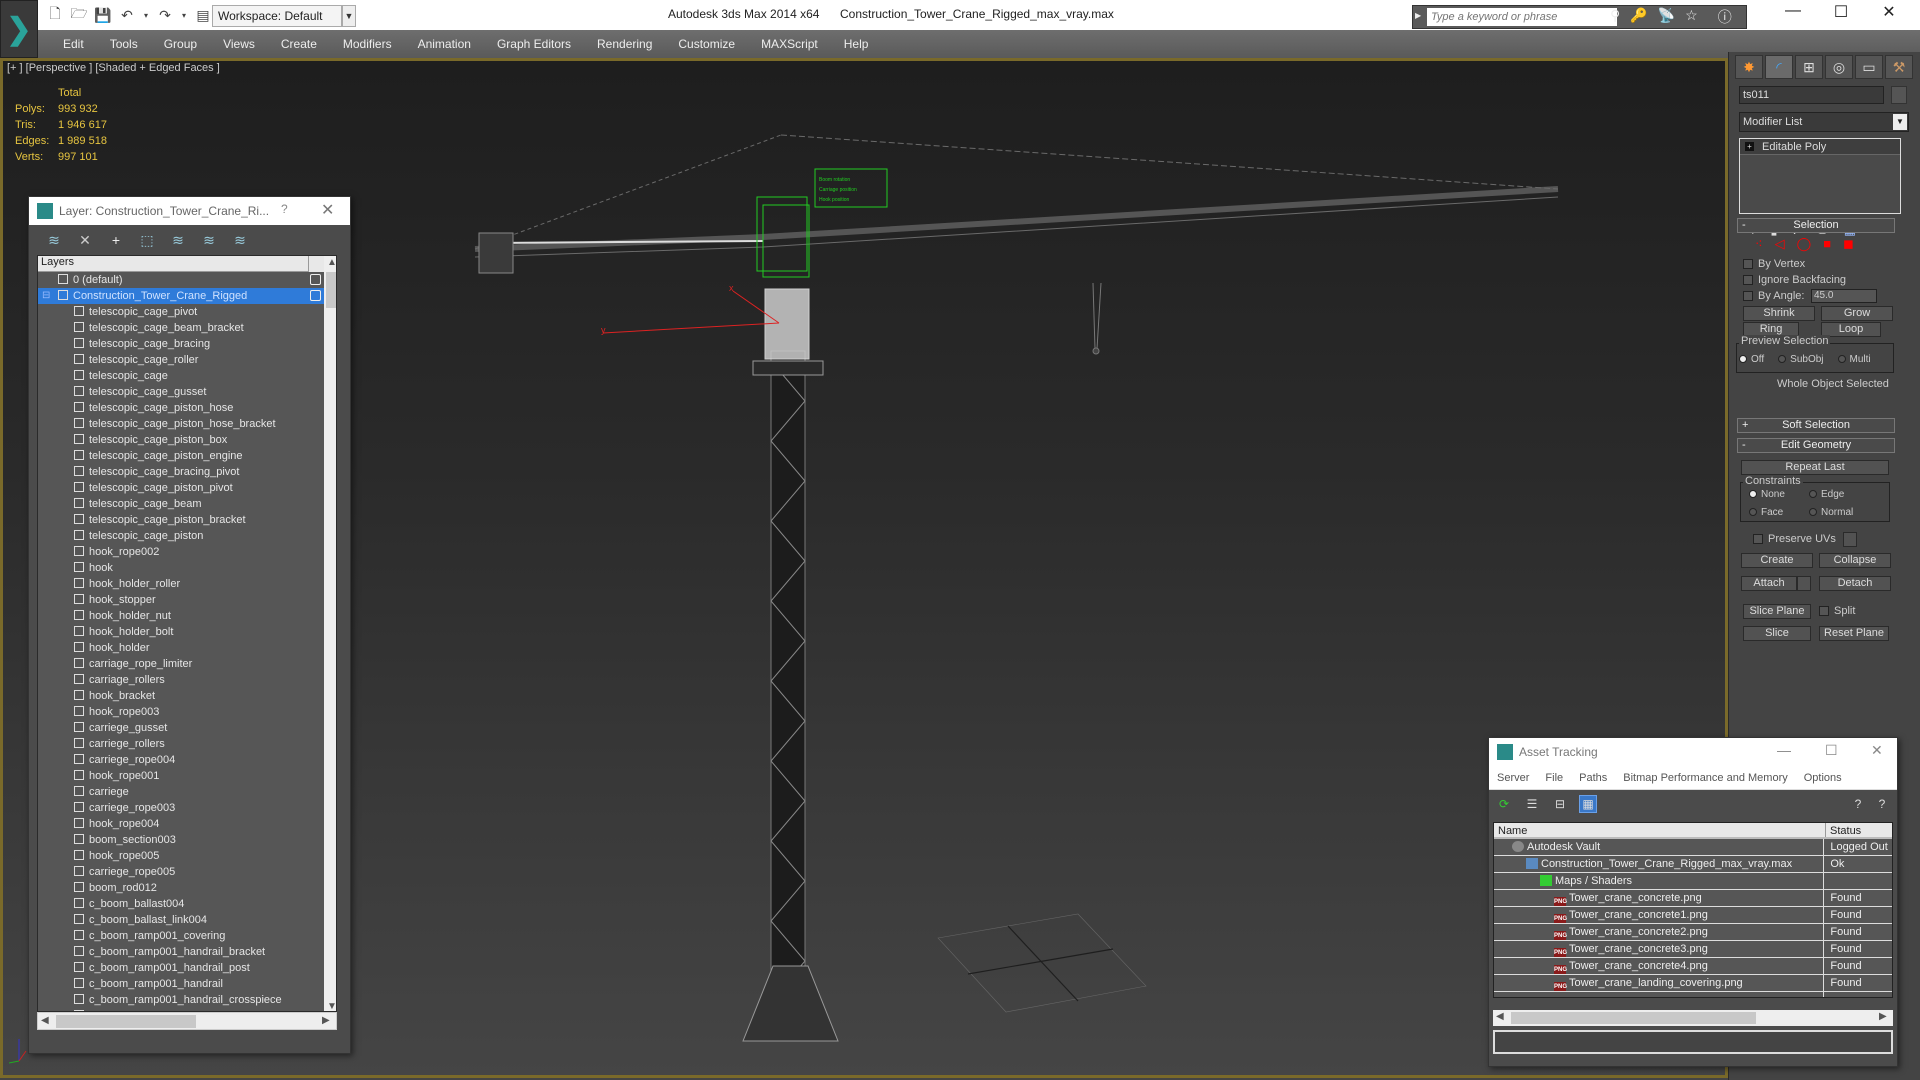  Describe the element at coordinates (1820, 147) in the screenshot. I see `stack-item-editable-poly: + Editable Poly` at that location.